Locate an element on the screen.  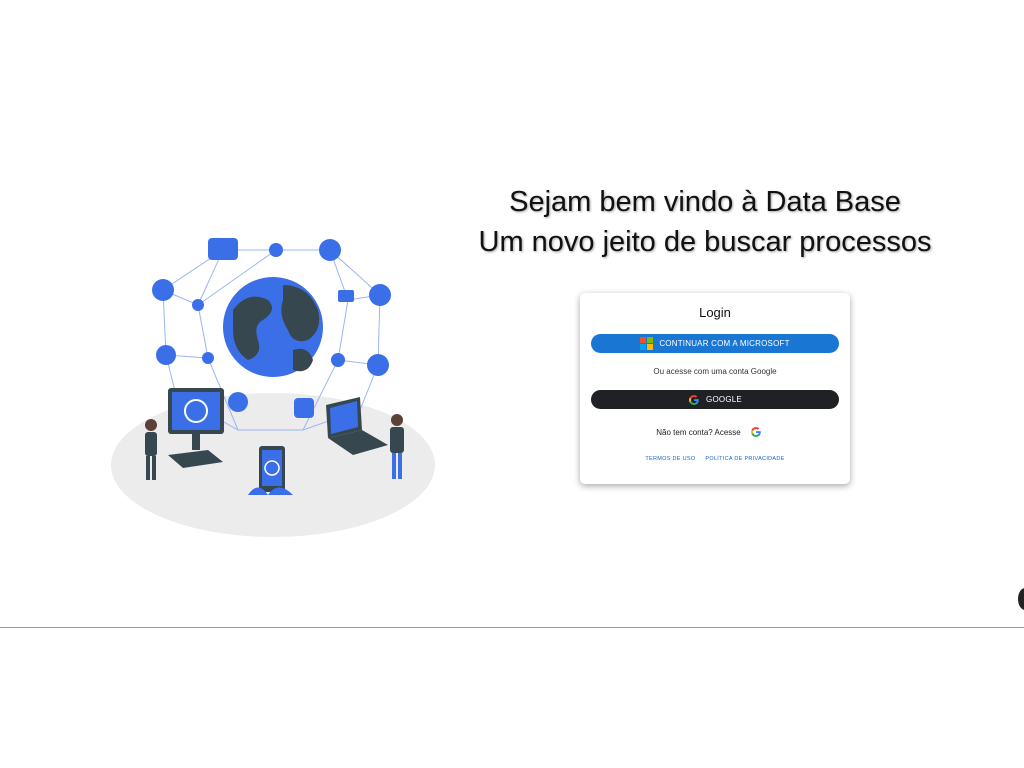
terms-of-use-link: TERMOS DE USO is located at coordinates (670, 459).